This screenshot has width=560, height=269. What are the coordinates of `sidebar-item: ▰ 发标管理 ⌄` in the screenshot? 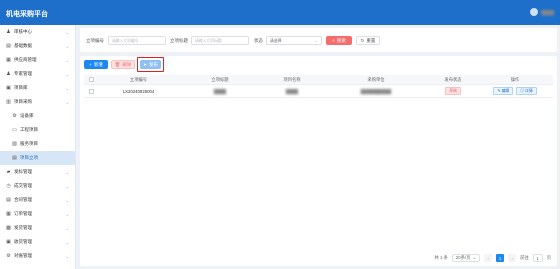 It's located at (37, 172).